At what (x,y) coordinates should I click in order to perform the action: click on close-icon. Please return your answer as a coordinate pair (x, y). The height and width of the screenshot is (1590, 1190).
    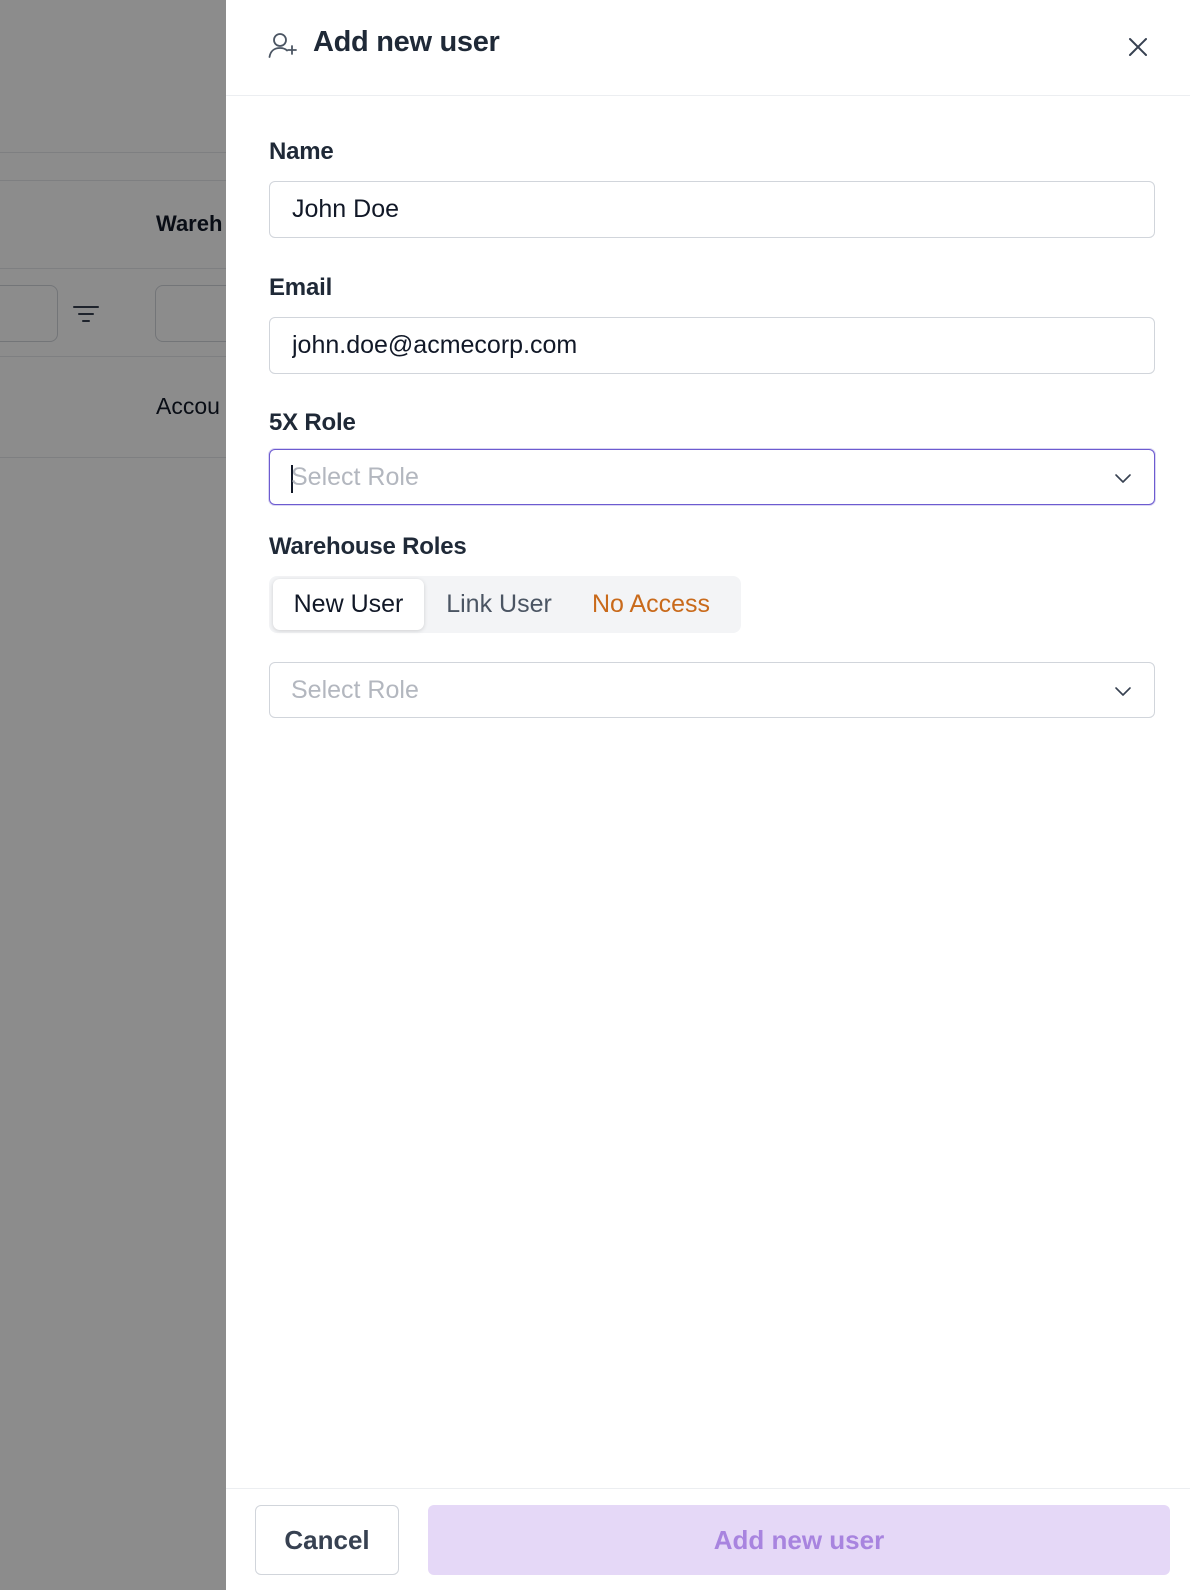
    Looking at the image, I should click on (1138, 47).